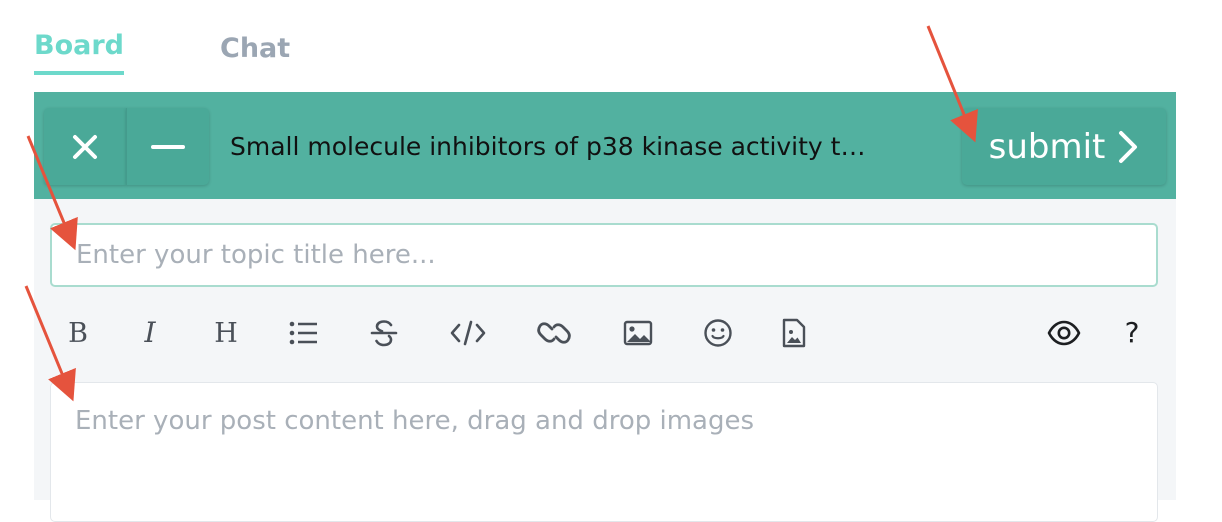  I want to click on tab-board: Board, so click(79, 49).